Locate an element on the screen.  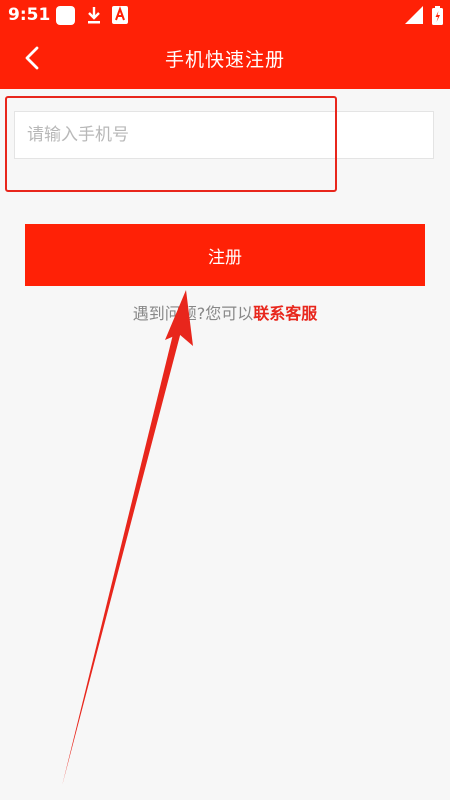
status-time: 9:51 is located at coordinates (29, 15).